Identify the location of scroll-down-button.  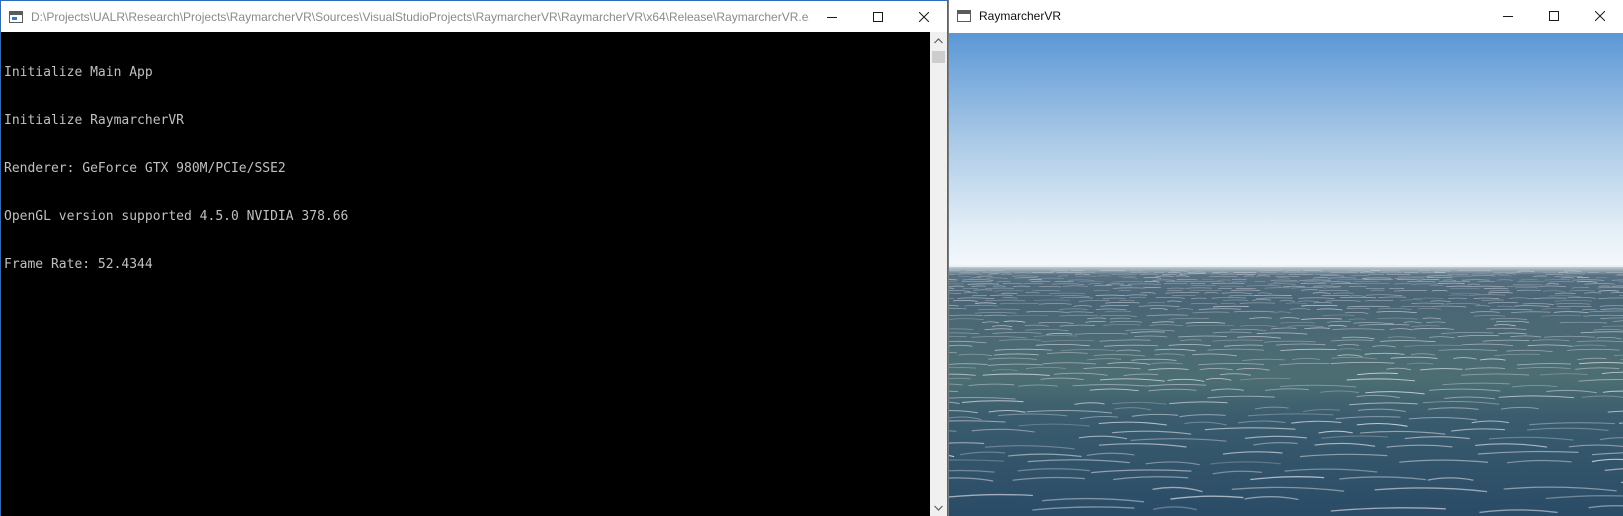
(938, 507).